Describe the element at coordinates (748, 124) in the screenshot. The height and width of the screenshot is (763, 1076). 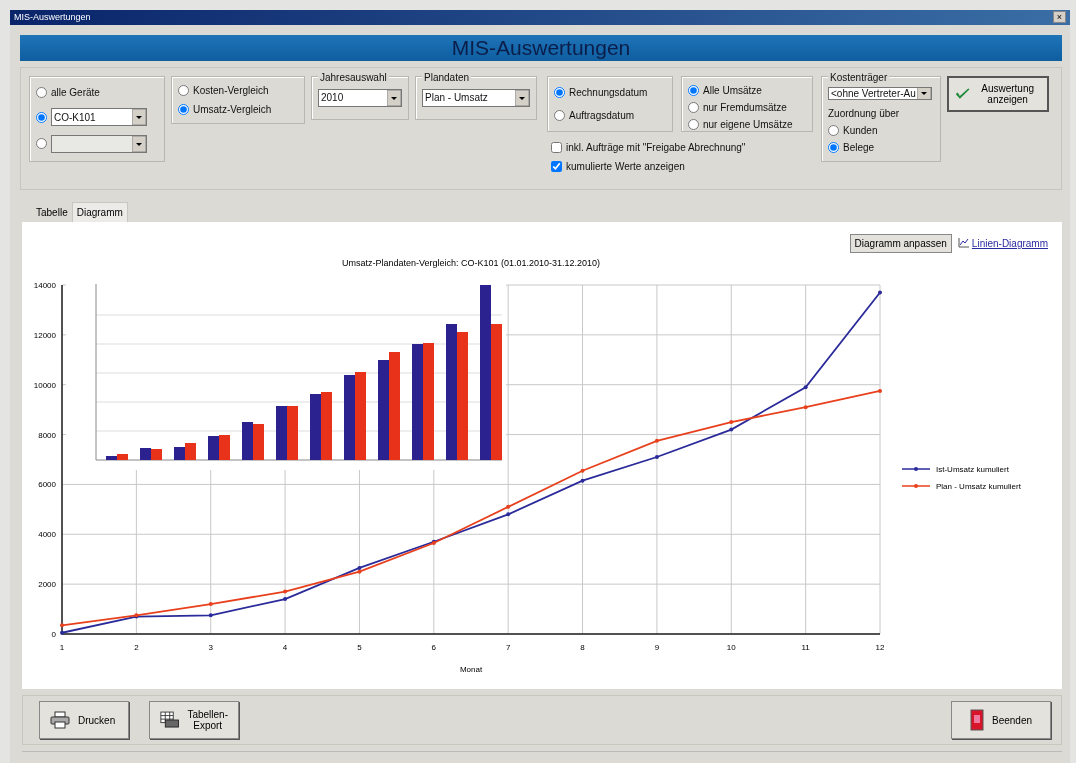
I see `option-label: nur eigene Umsätze` at that location.